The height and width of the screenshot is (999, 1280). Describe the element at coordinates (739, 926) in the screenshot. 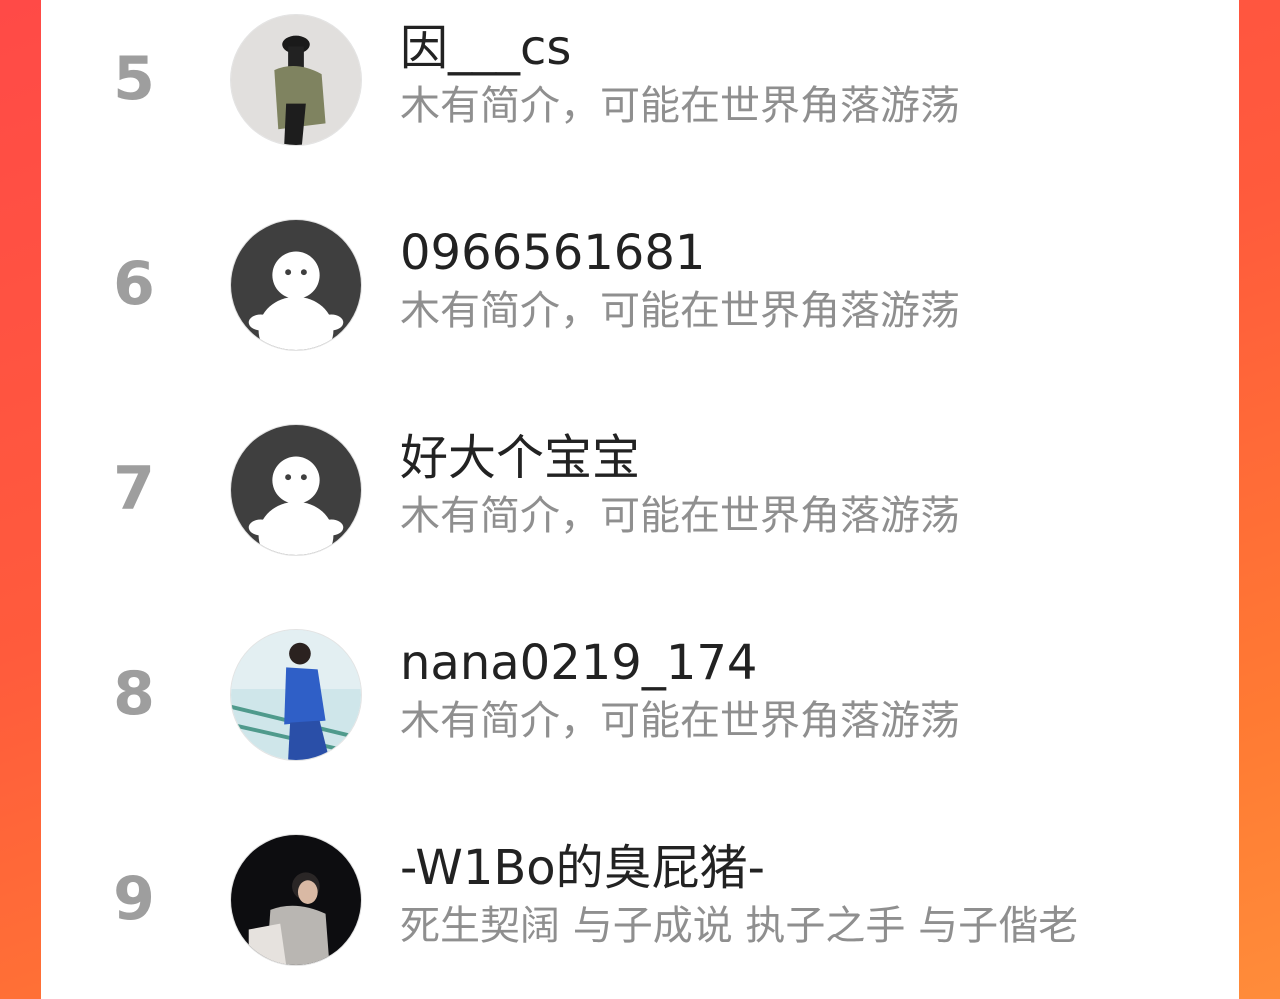

I see `user-bio: 死生契阔 与子成说 执子之手 与子偕老` at that location.